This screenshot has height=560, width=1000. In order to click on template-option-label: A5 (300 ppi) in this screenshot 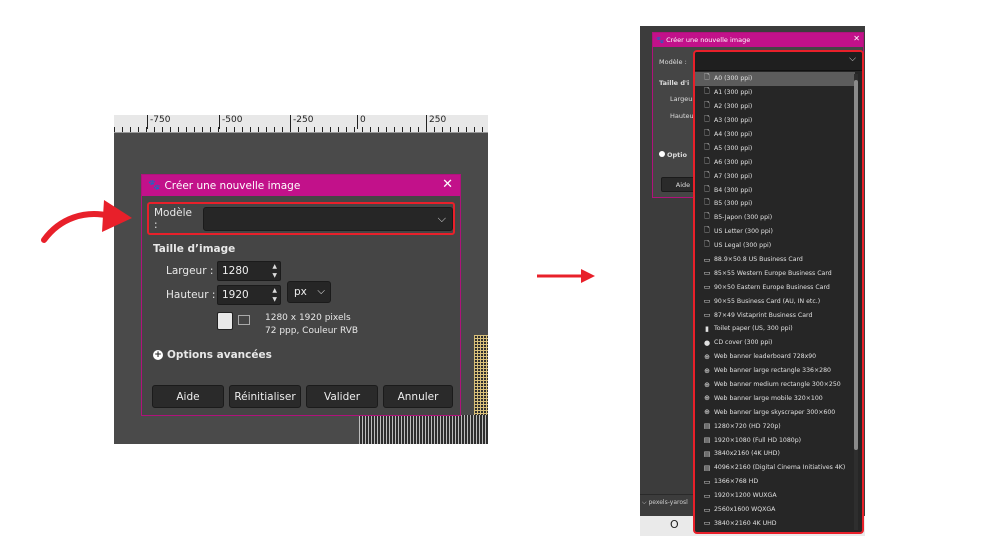, I will do `click(733, 148)`.